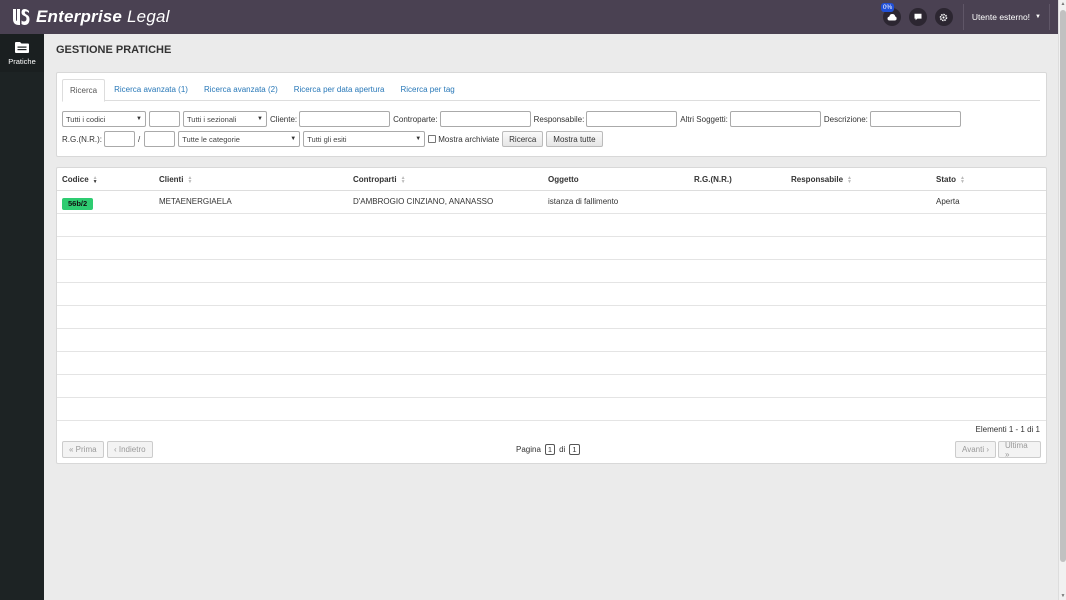 The width and height of the screenshot is (1066, 600). What do you see at coordinates (80, 179) in the screenshot?
I see `column-header-codice: Codice ▲ ▼` at bounding box center [80, 179].